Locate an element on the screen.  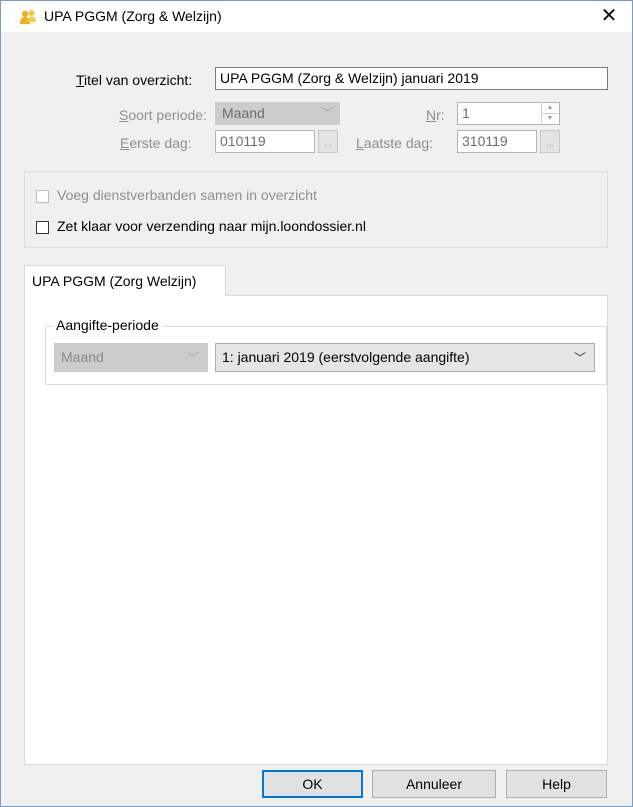
nr-spinner: ▲ ▼ is located at coordinates (549, 113).